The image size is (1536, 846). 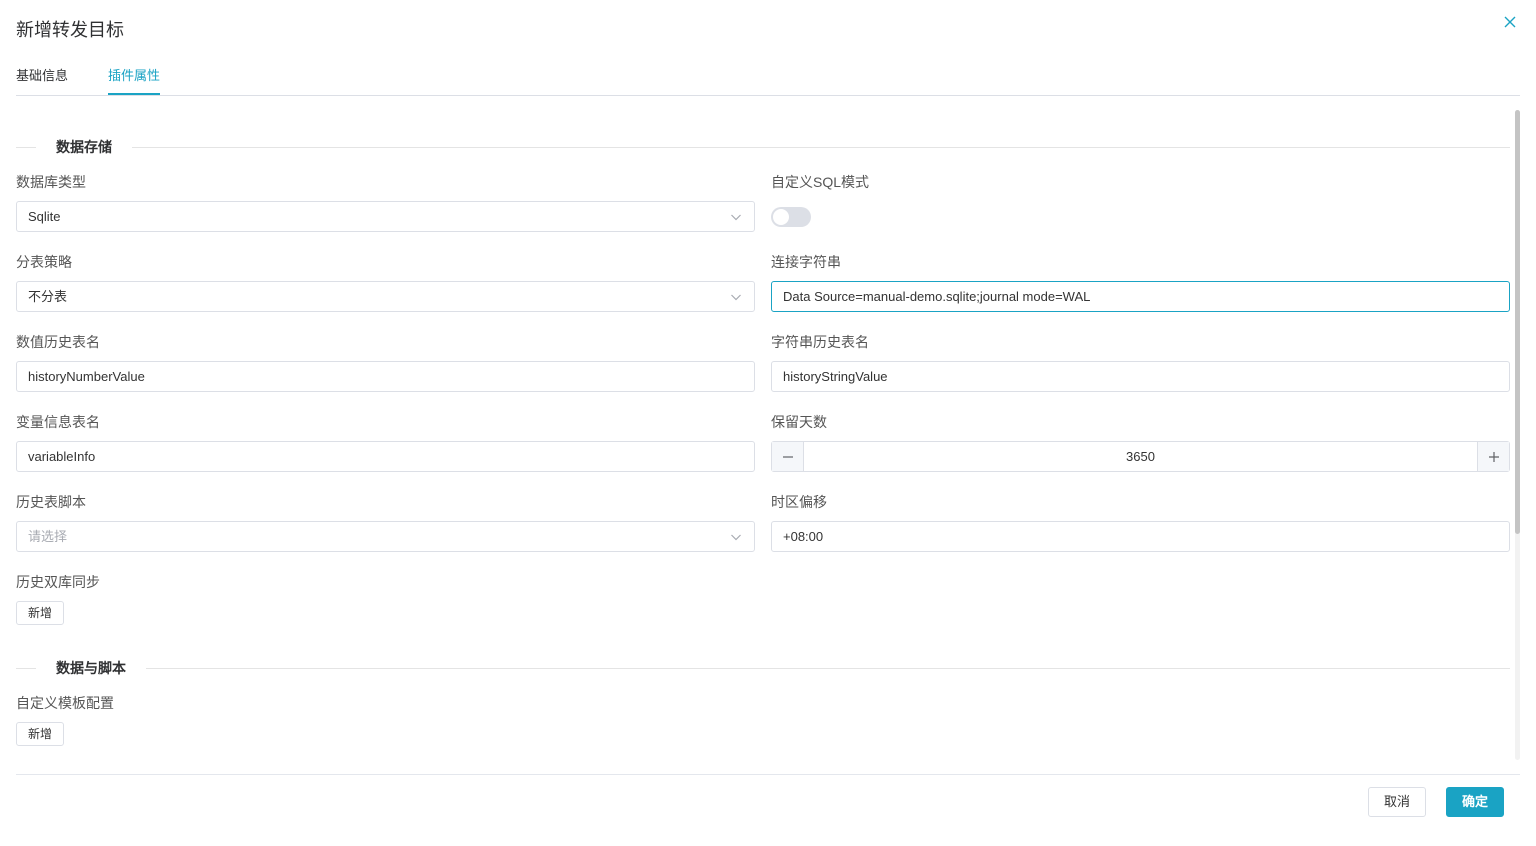 What do you see at coordinates (1475, 802) in the screenshot?
I see `confirm-button: 确定` at bounding box center [1475, 802].